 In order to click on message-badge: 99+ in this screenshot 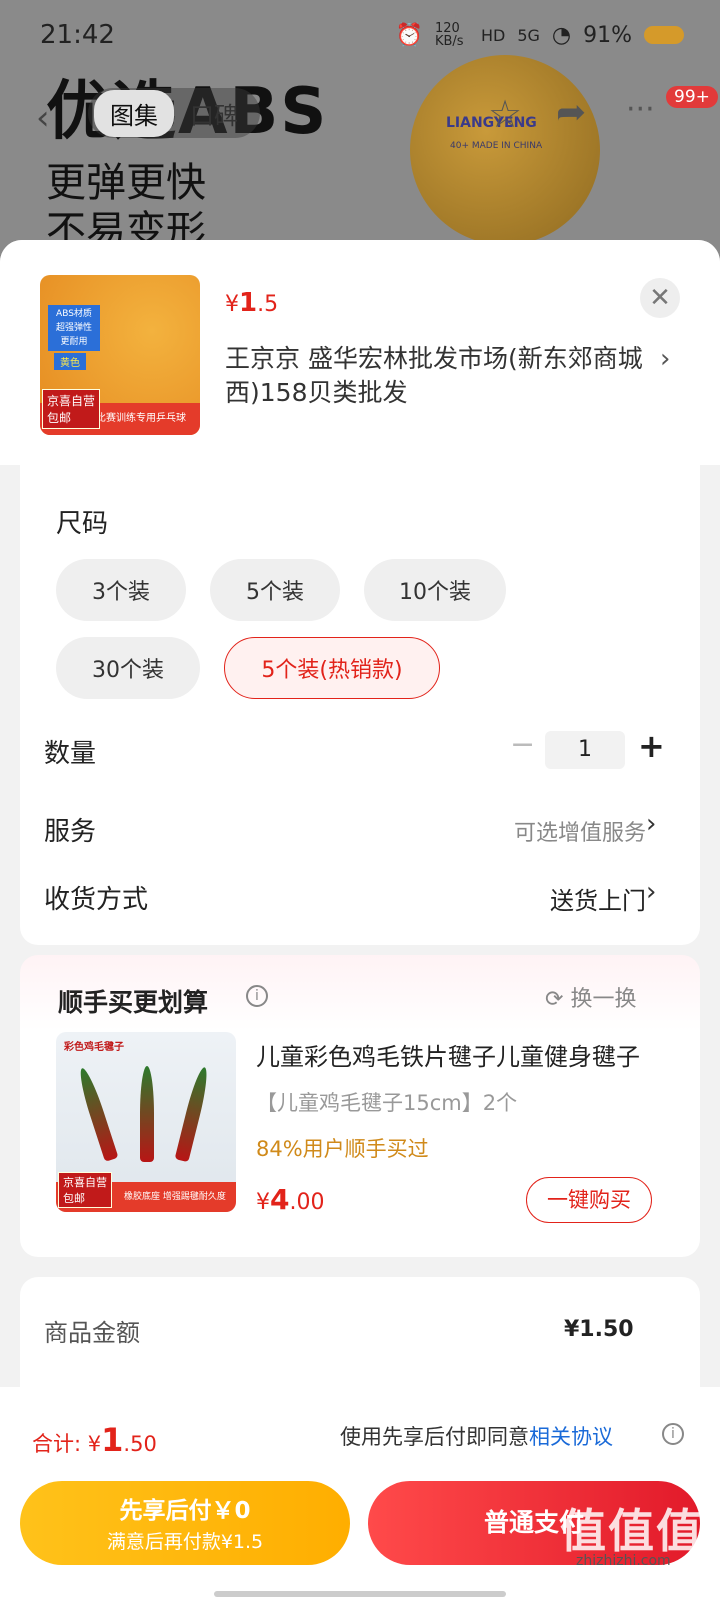, I will do `click(692, 97)`.